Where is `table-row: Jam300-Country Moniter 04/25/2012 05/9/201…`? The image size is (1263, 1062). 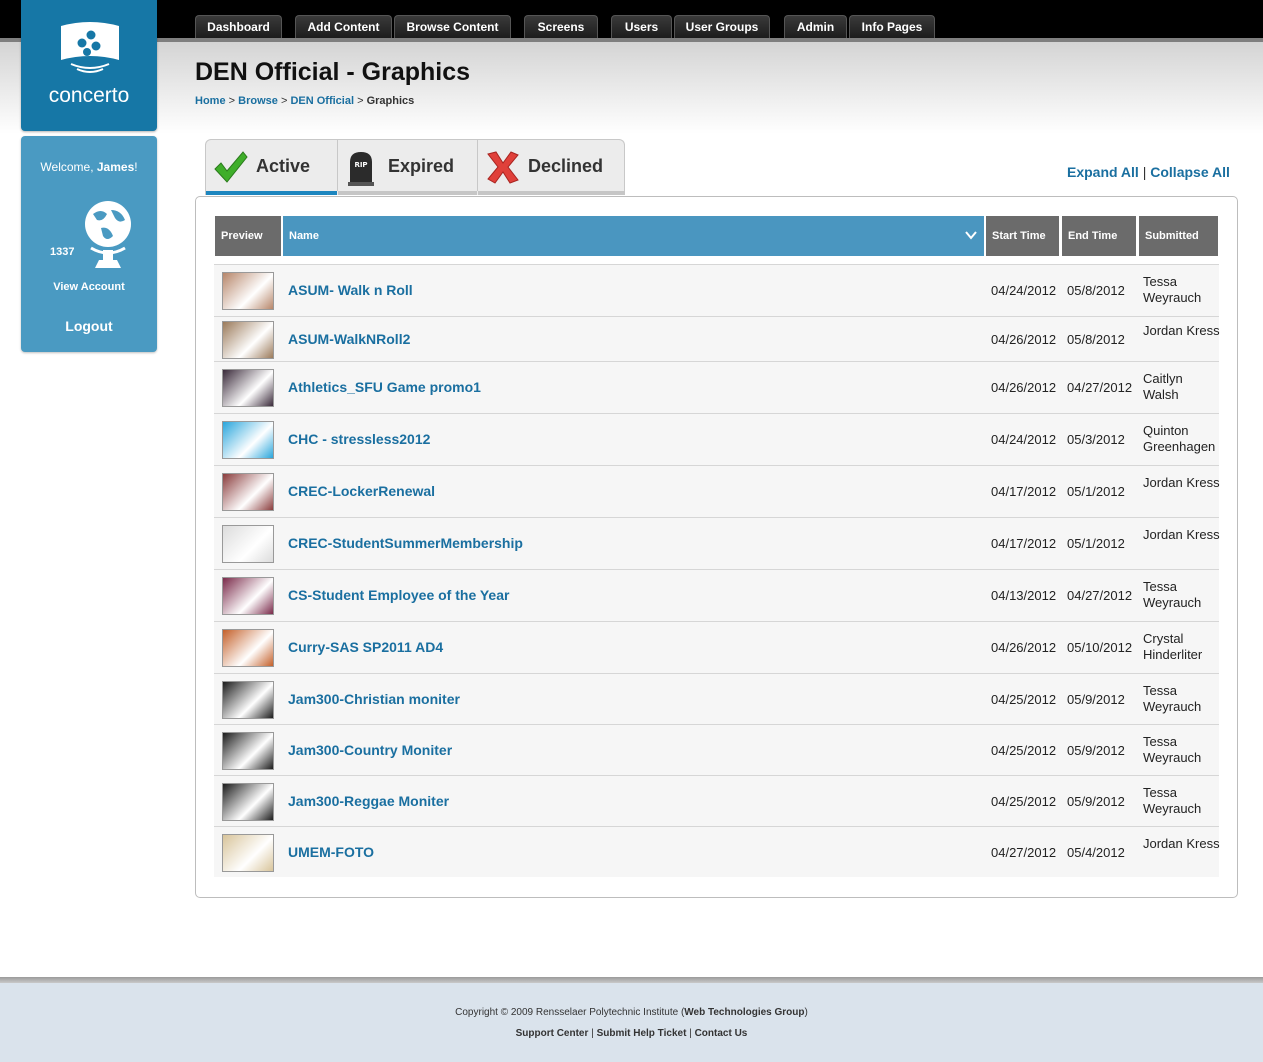 table-row: Jam300-Country Moniter 04/25/2012 05/9/201… is located at coordinates (716, 749).